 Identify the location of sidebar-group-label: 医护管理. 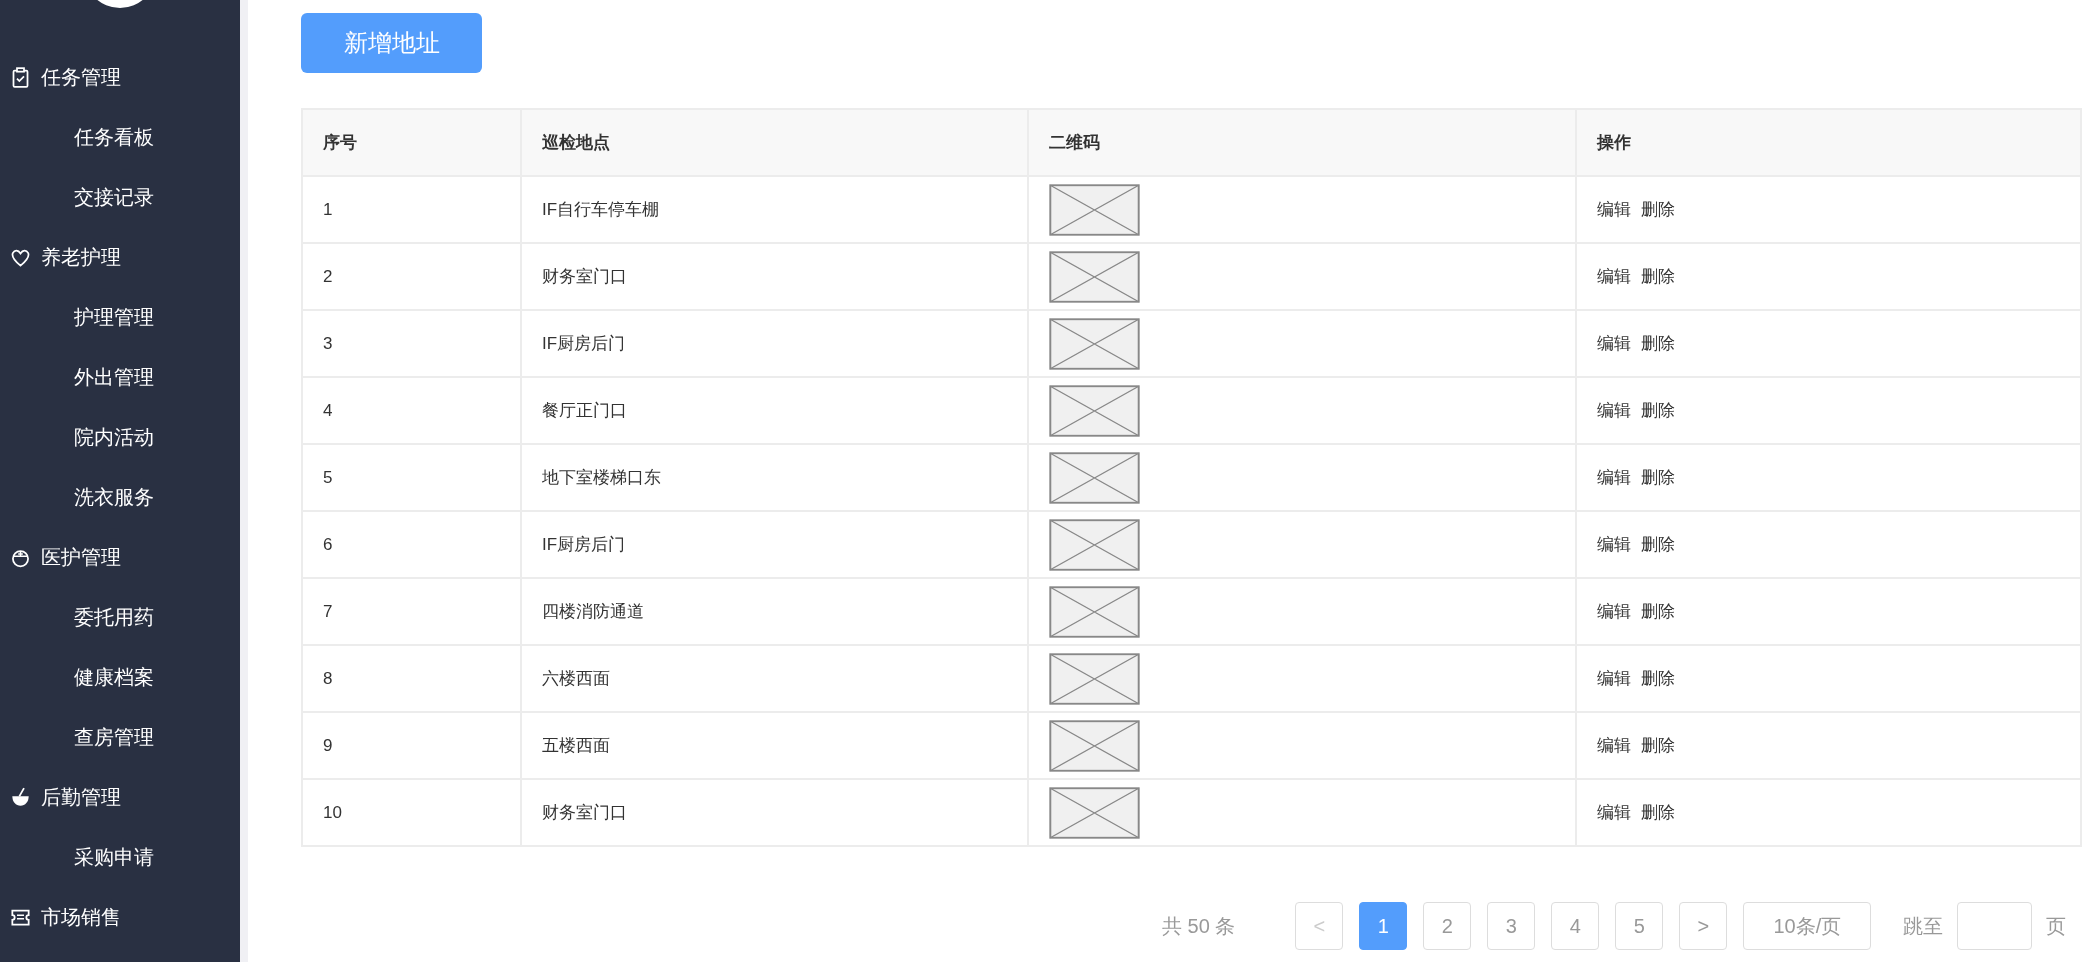
(81, 557).